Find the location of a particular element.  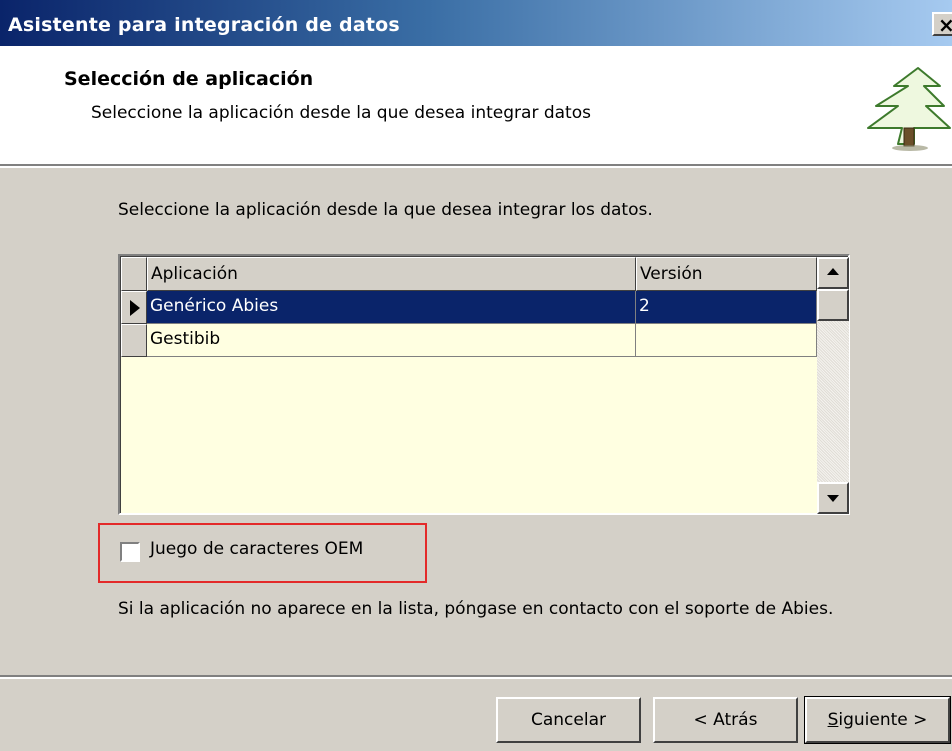

cell-version is located at coordinates (726, 340).